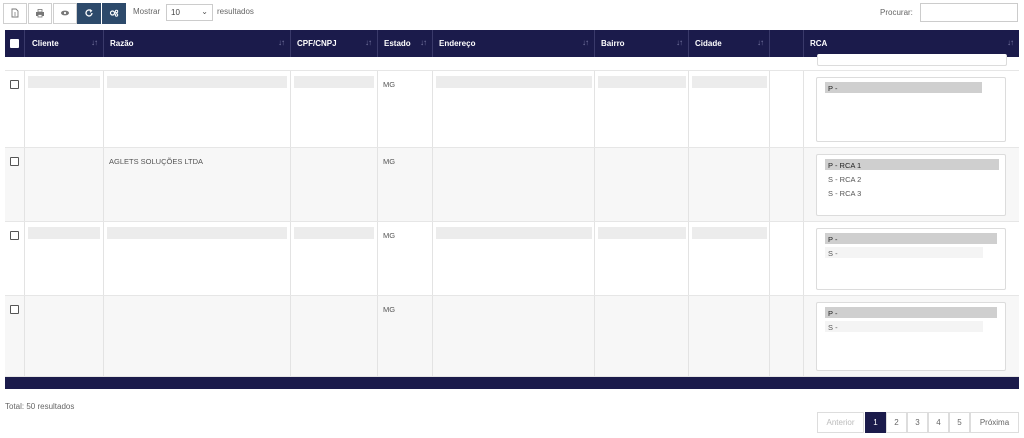 This screenshot has height=438, width=1024. Describe the element at coordinates (147, 11) in the screenshot. I see `show-label: Mostrar` at that location.